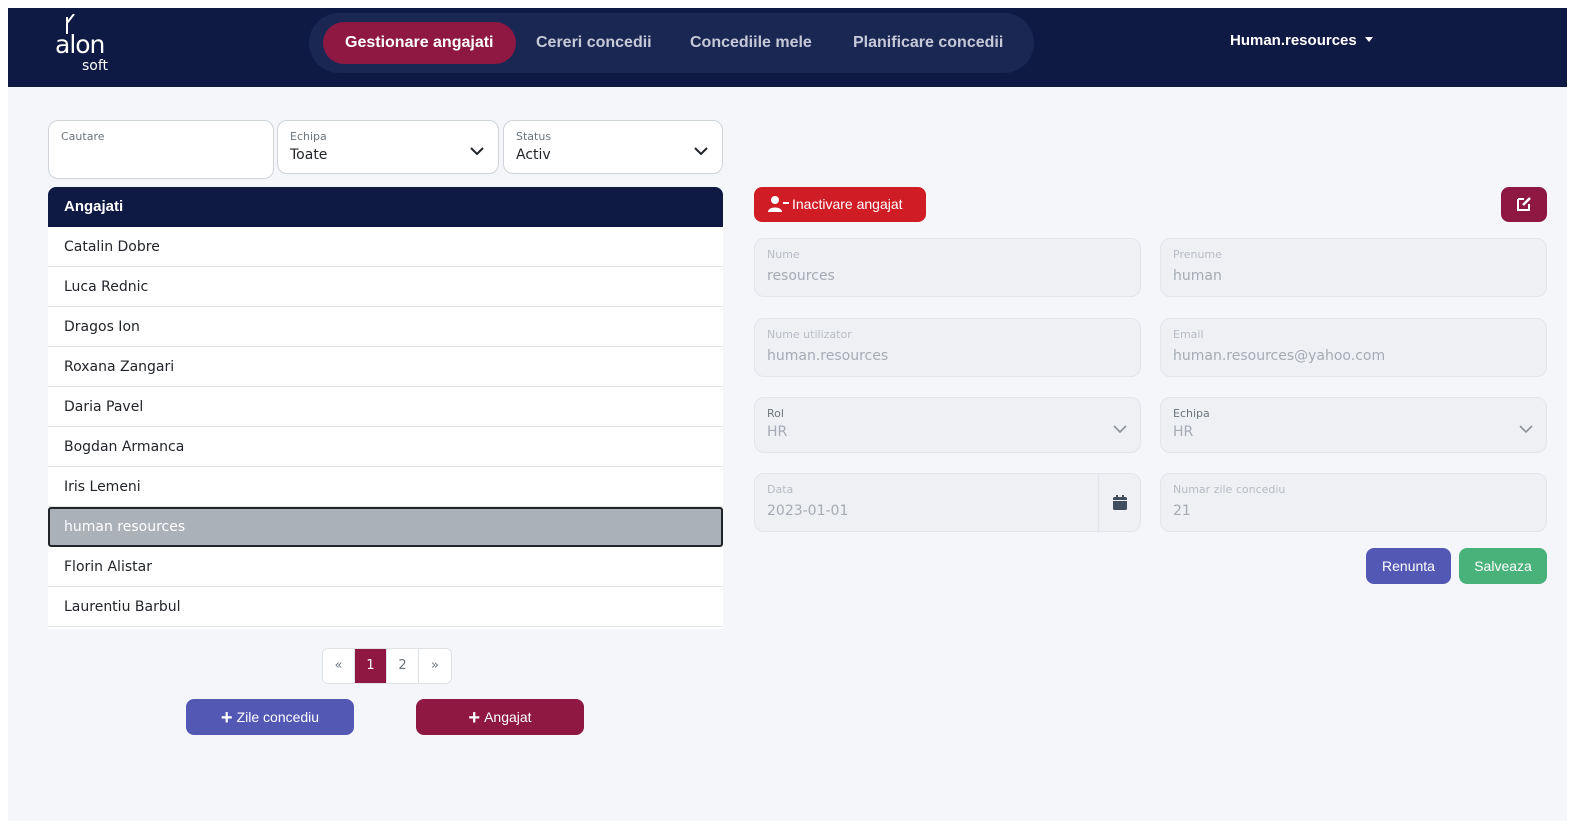  I want to click on add-leave-days-button: + Zile concediu, so click(270, 717).